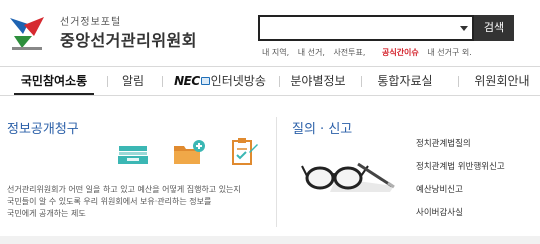  I want to click on nec-logo, so click(27, 33).